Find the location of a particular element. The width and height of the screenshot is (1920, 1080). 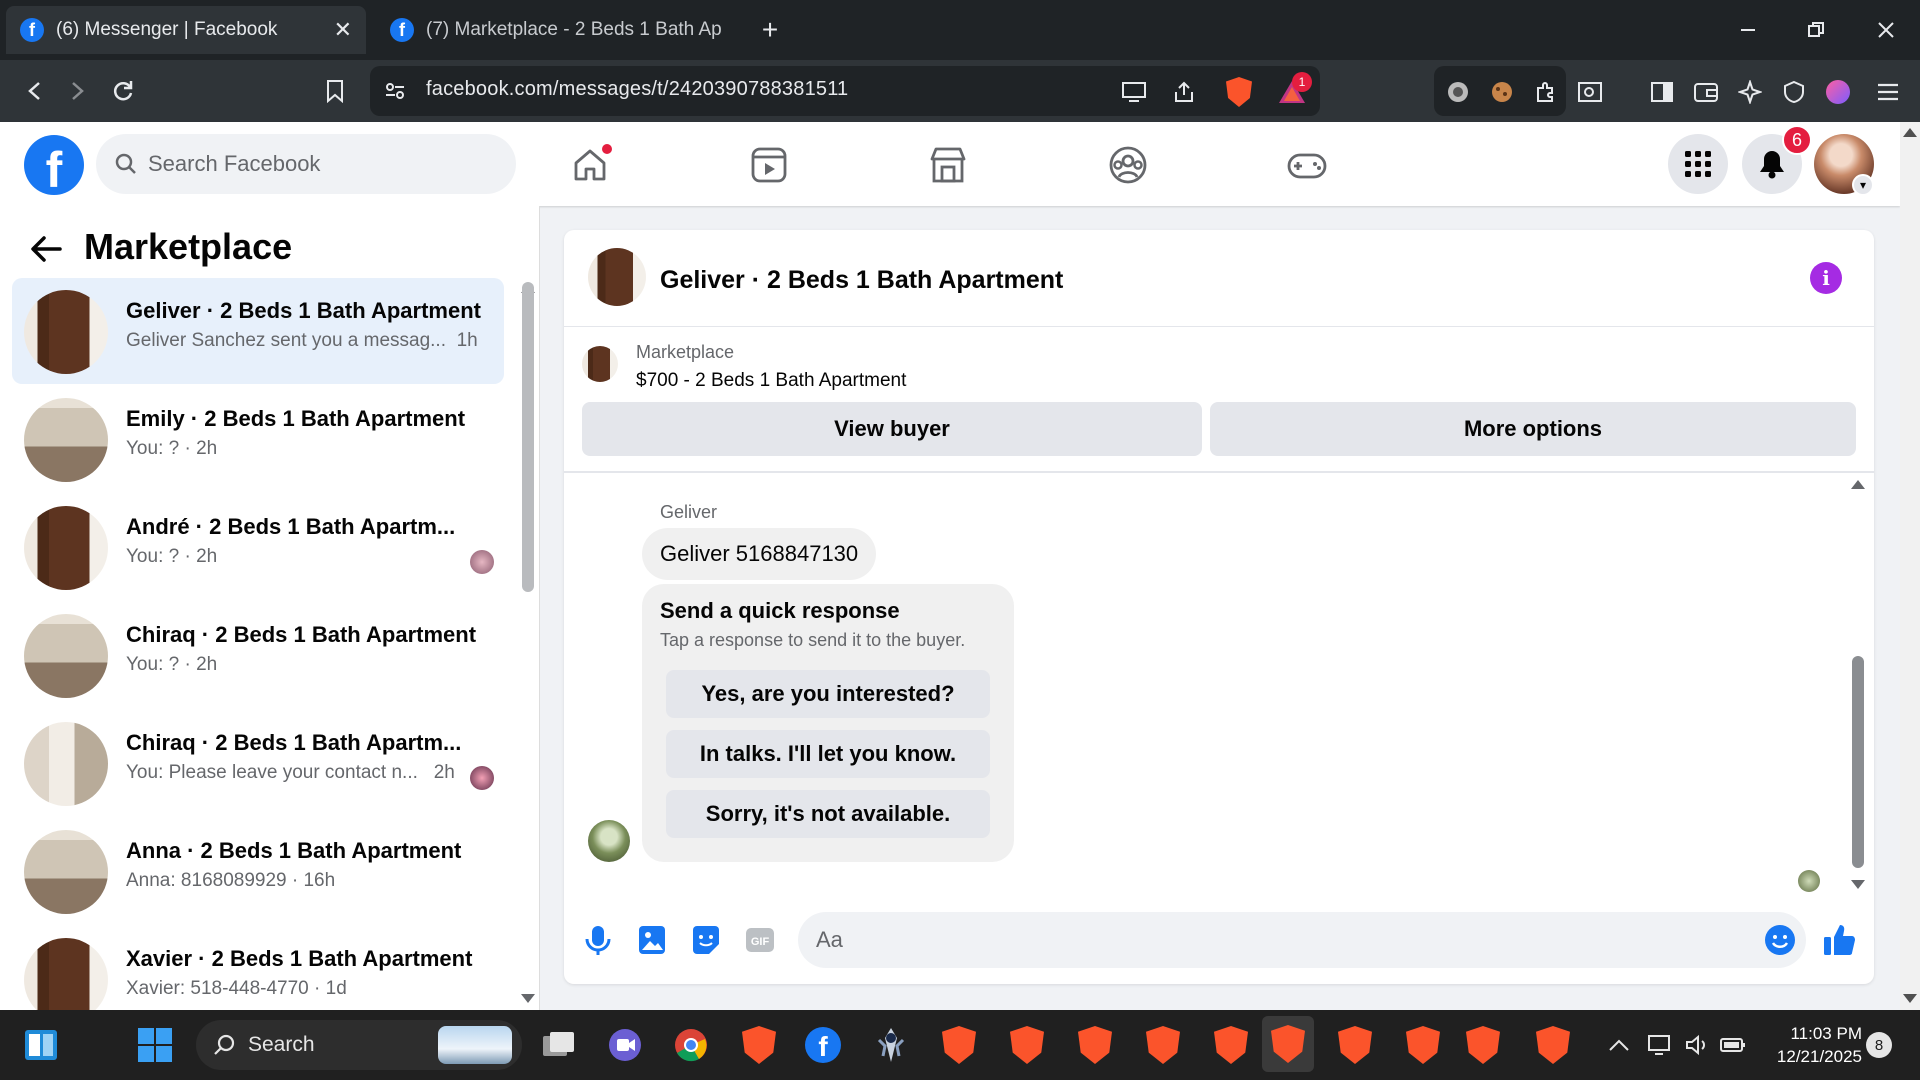

chat-scrollbar is located at coordinates (1858, 762).